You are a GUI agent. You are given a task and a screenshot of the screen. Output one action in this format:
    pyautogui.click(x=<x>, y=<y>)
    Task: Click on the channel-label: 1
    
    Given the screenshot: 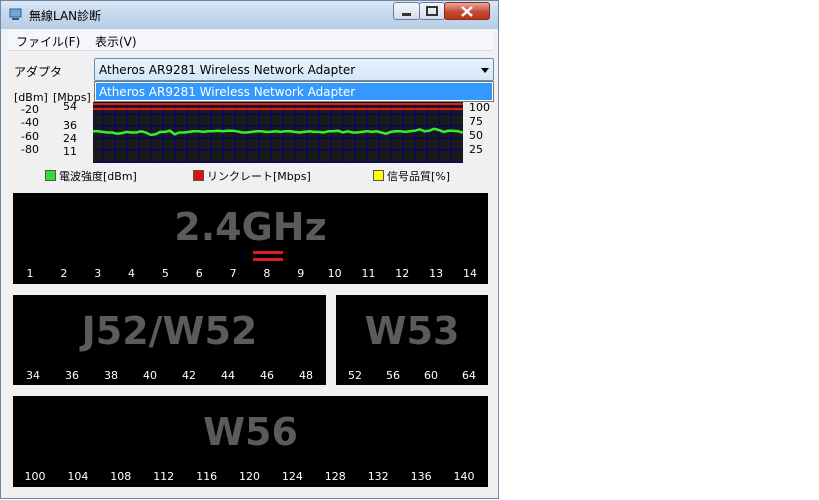 What is the action you would take?
    pyautogui.click(x=30, y=273)
    